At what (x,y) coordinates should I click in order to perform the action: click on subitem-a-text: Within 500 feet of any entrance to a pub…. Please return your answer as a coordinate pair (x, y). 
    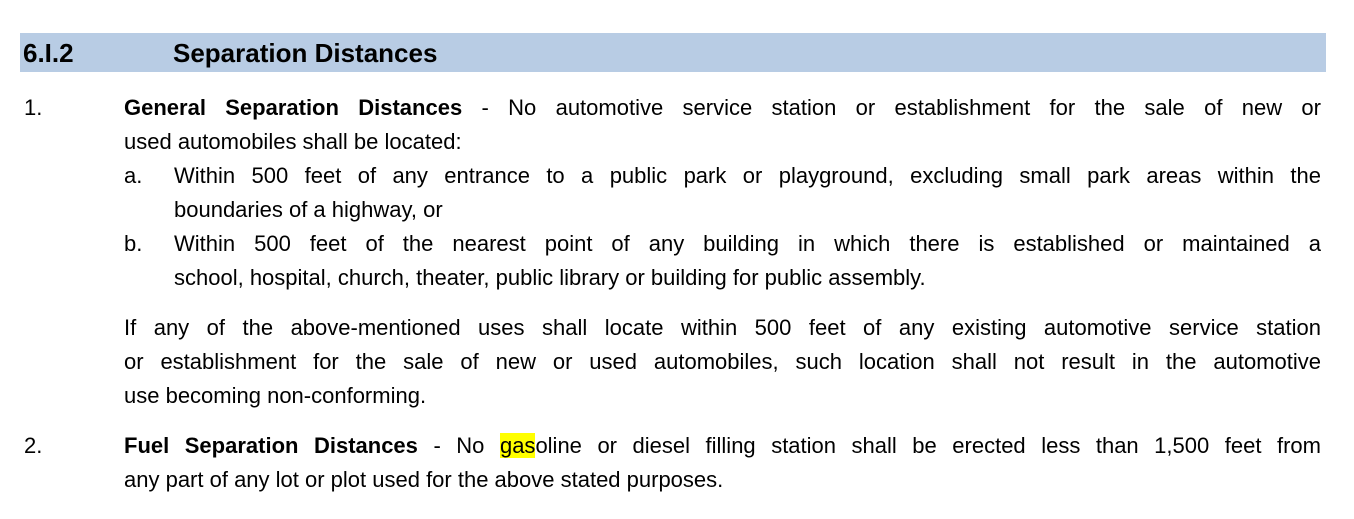
    Looking at the image, I should click on (747, 193).